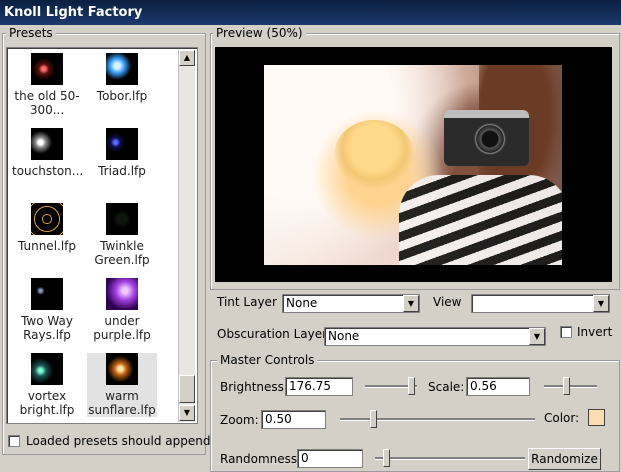 The height and width of the screenshot is (472, 621). I want to click on teddy-bear, so click(374, 155).